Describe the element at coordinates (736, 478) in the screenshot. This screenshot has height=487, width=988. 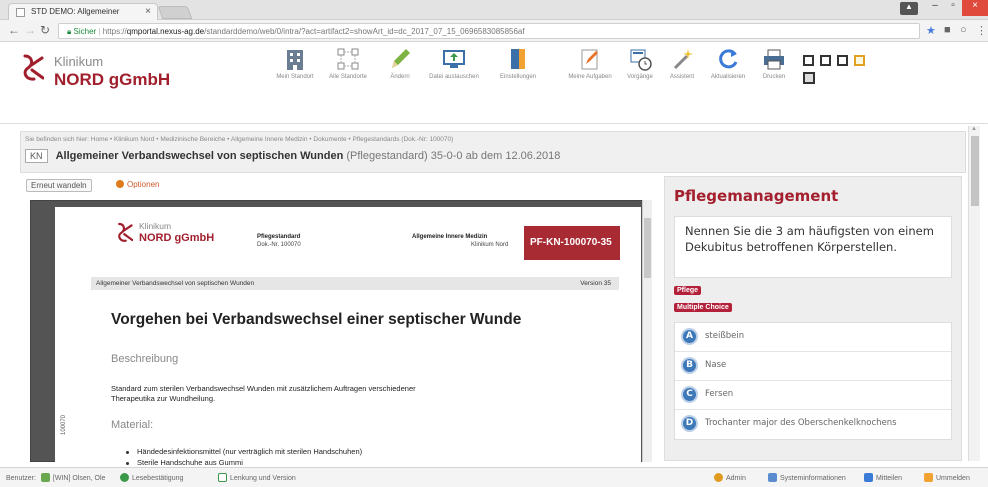
I see `admin-label: Admin` at that location.